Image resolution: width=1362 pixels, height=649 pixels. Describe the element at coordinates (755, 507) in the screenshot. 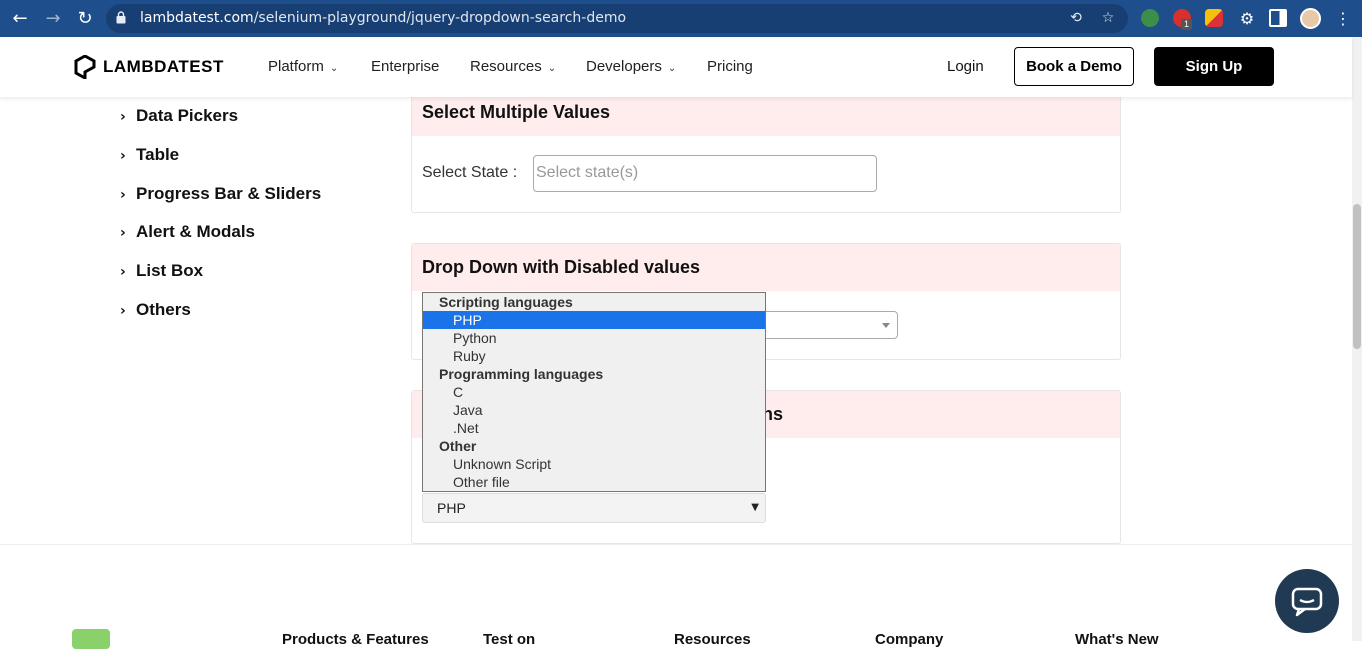

I see `chevron-down-icon: ▼` at that location.